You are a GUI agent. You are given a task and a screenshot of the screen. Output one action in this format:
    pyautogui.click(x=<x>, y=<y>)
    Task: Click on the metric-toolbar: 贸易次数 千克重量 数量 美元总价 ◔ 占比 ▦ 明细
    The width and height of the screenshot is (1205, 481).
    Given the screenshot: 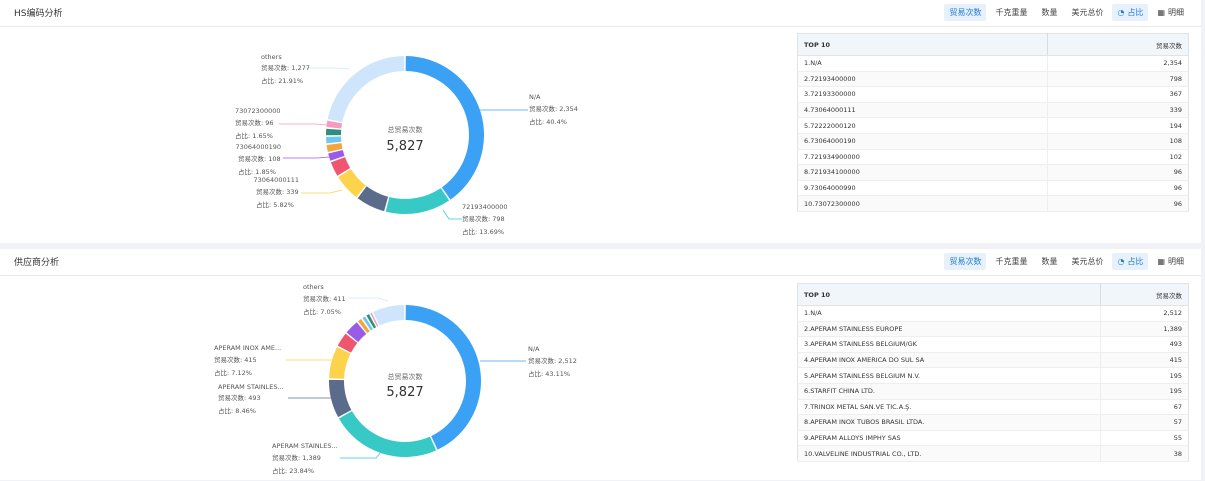 What is the action you would take?
    pyautogui.click(x=1066, y=12)
    